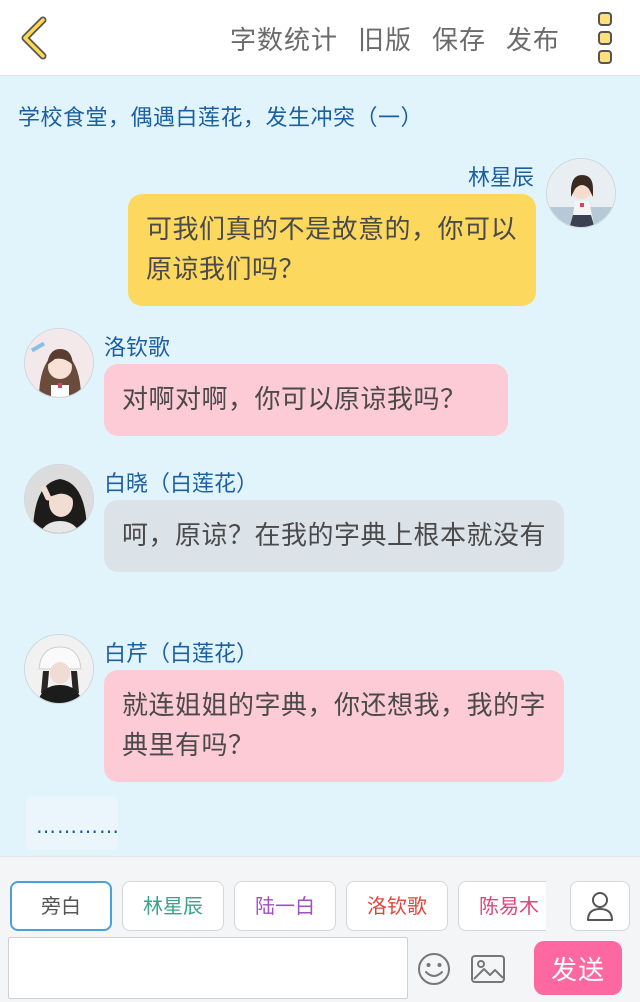 This screenshot has width=640, height=1002. Describe the element at coordinates (61, 906) in the screenshot. I see `role-button-narrator: 旁白` at that location.